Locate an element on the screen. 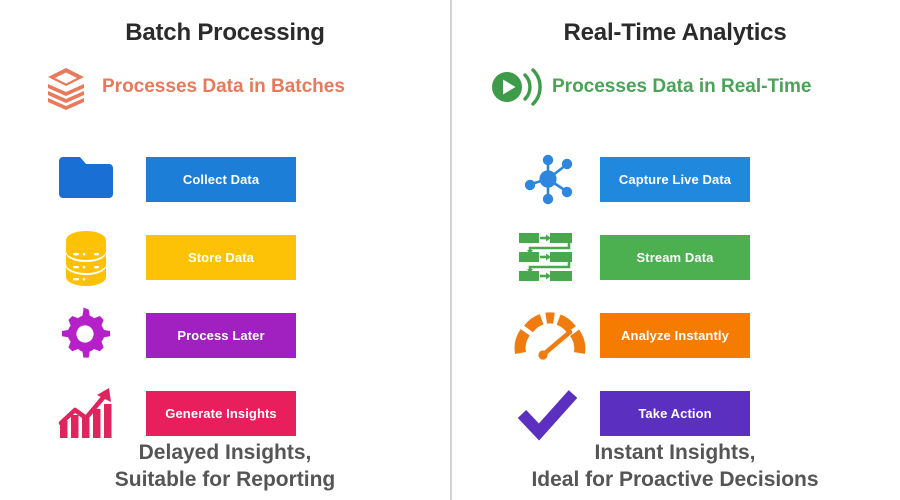 The image size is (900, 500). step-bar: Process Later is located at coordinates (221, 335).